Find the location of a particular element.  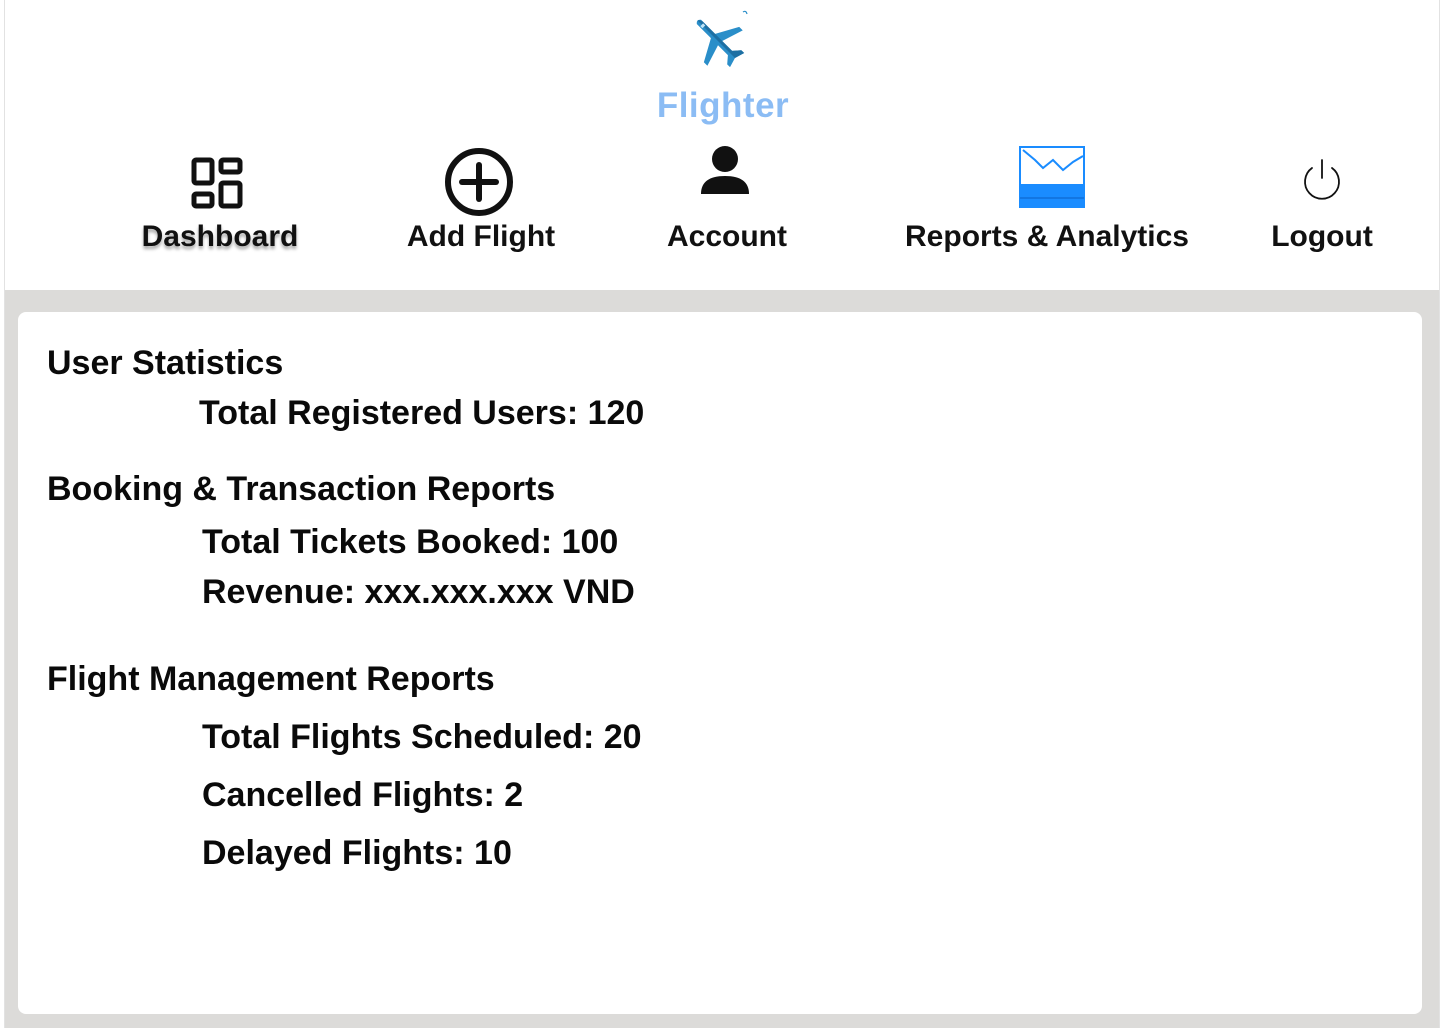

nav-add-flight-label: Add Flight is located at coordinates (481, 236).